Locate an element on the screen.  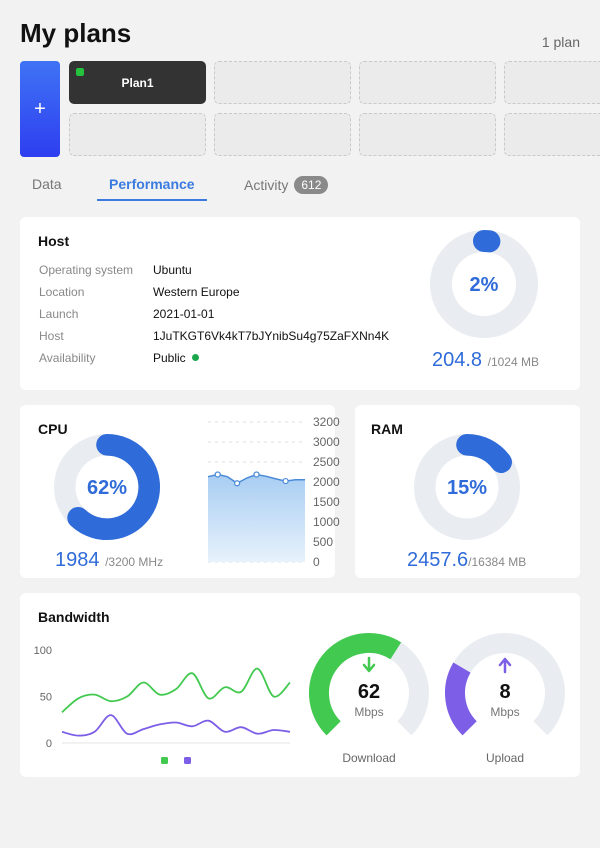
info-value: 1JuTKGT6Vk4kT7bJYnibSu4g75ZaFXNn4K is located at coordinates (271, 336).